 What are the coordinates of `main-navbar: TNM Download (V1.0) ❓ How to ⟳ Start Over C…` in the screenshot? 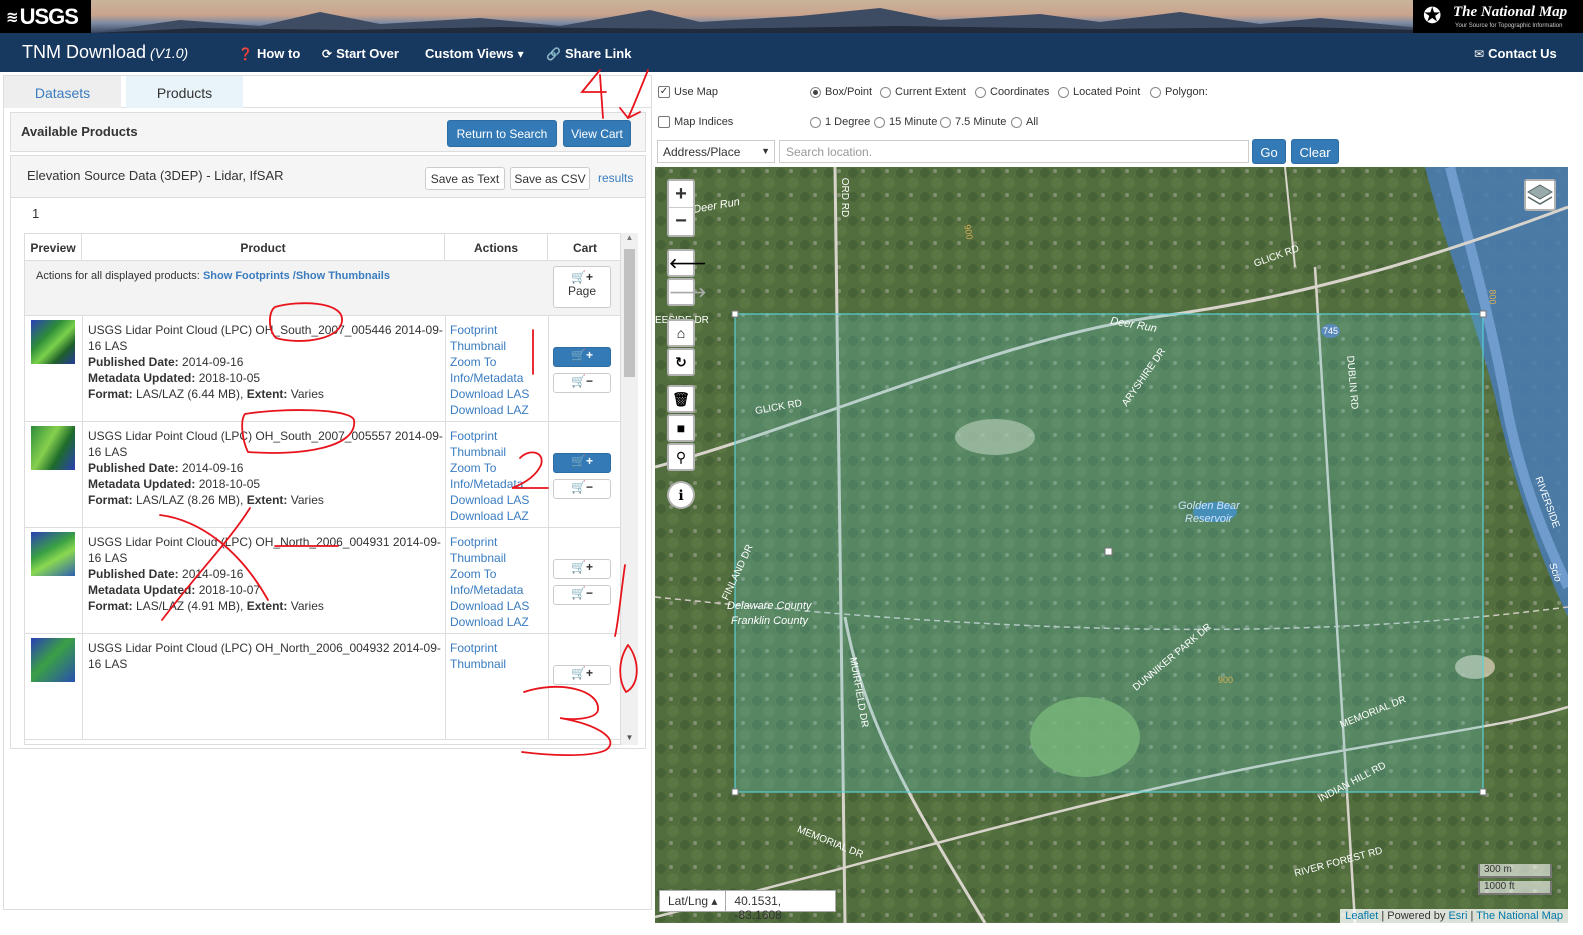 It's located at (791, 52).